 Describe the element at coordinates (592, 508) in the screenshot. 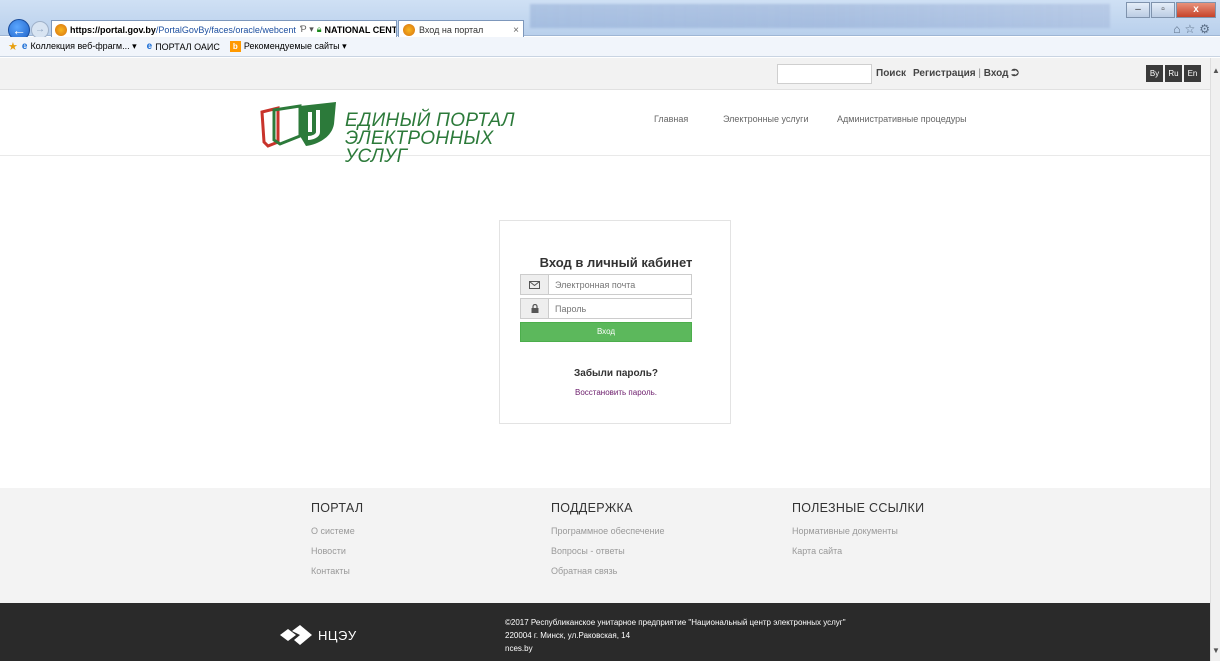

I see `footer-column-title: ПОДДЕРЖКА` at that location.